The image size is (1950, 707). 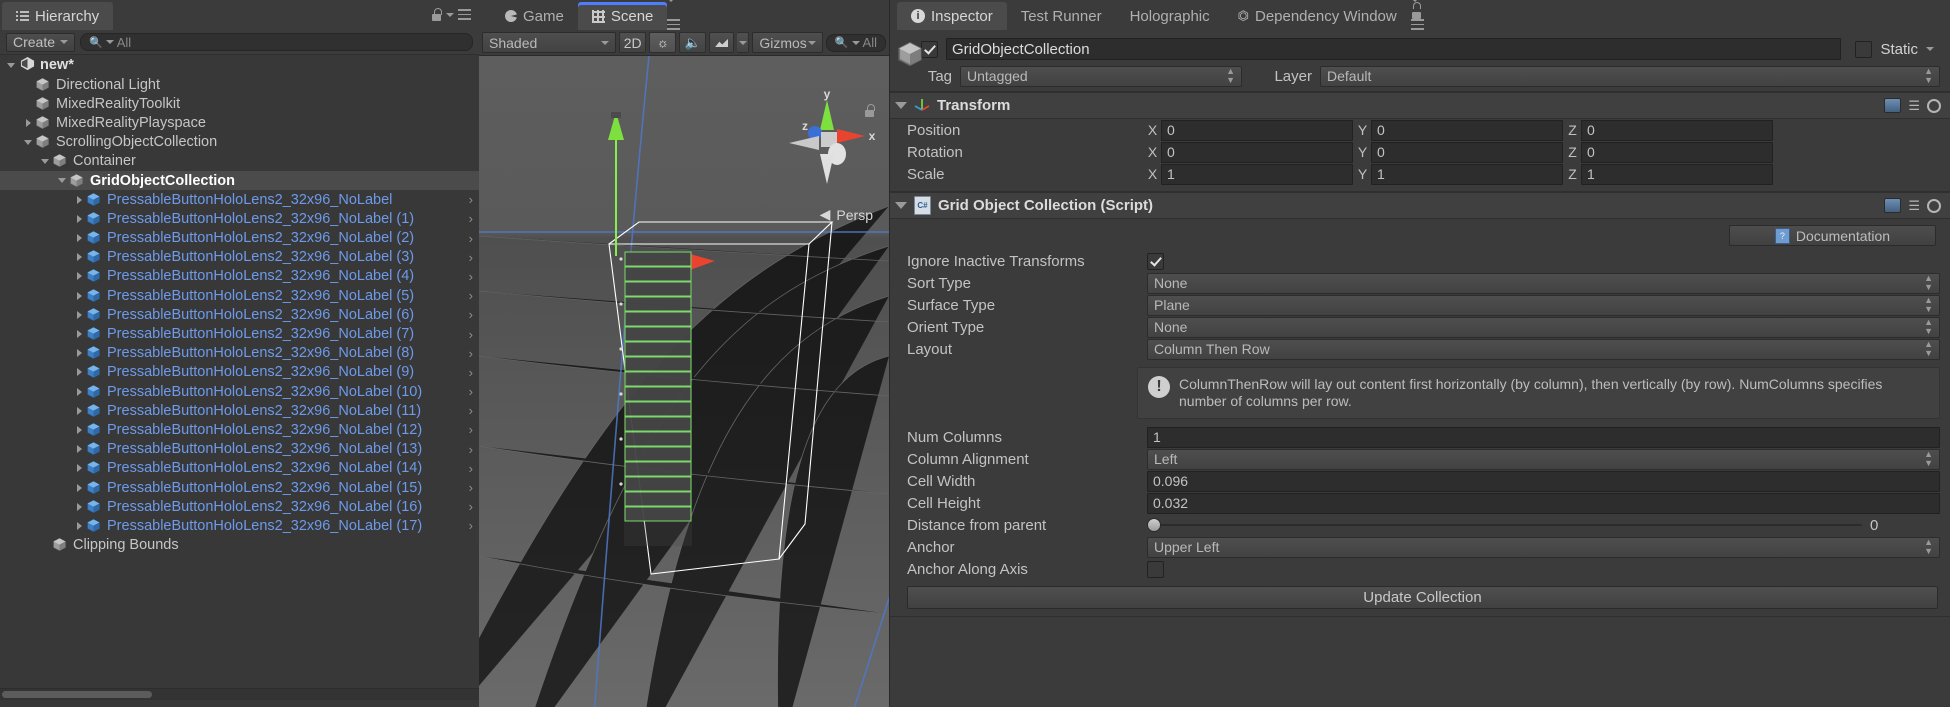 What do you see at coordinates (674, 24) in the screenshot?
I see `menu-icon` at bounding box center [674, 24].